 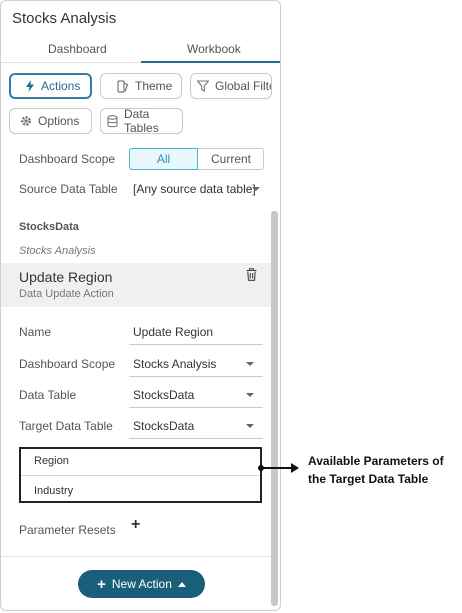 I want to click on parameter-resets-label: Parameter Resets, so click(x=67, y=530).